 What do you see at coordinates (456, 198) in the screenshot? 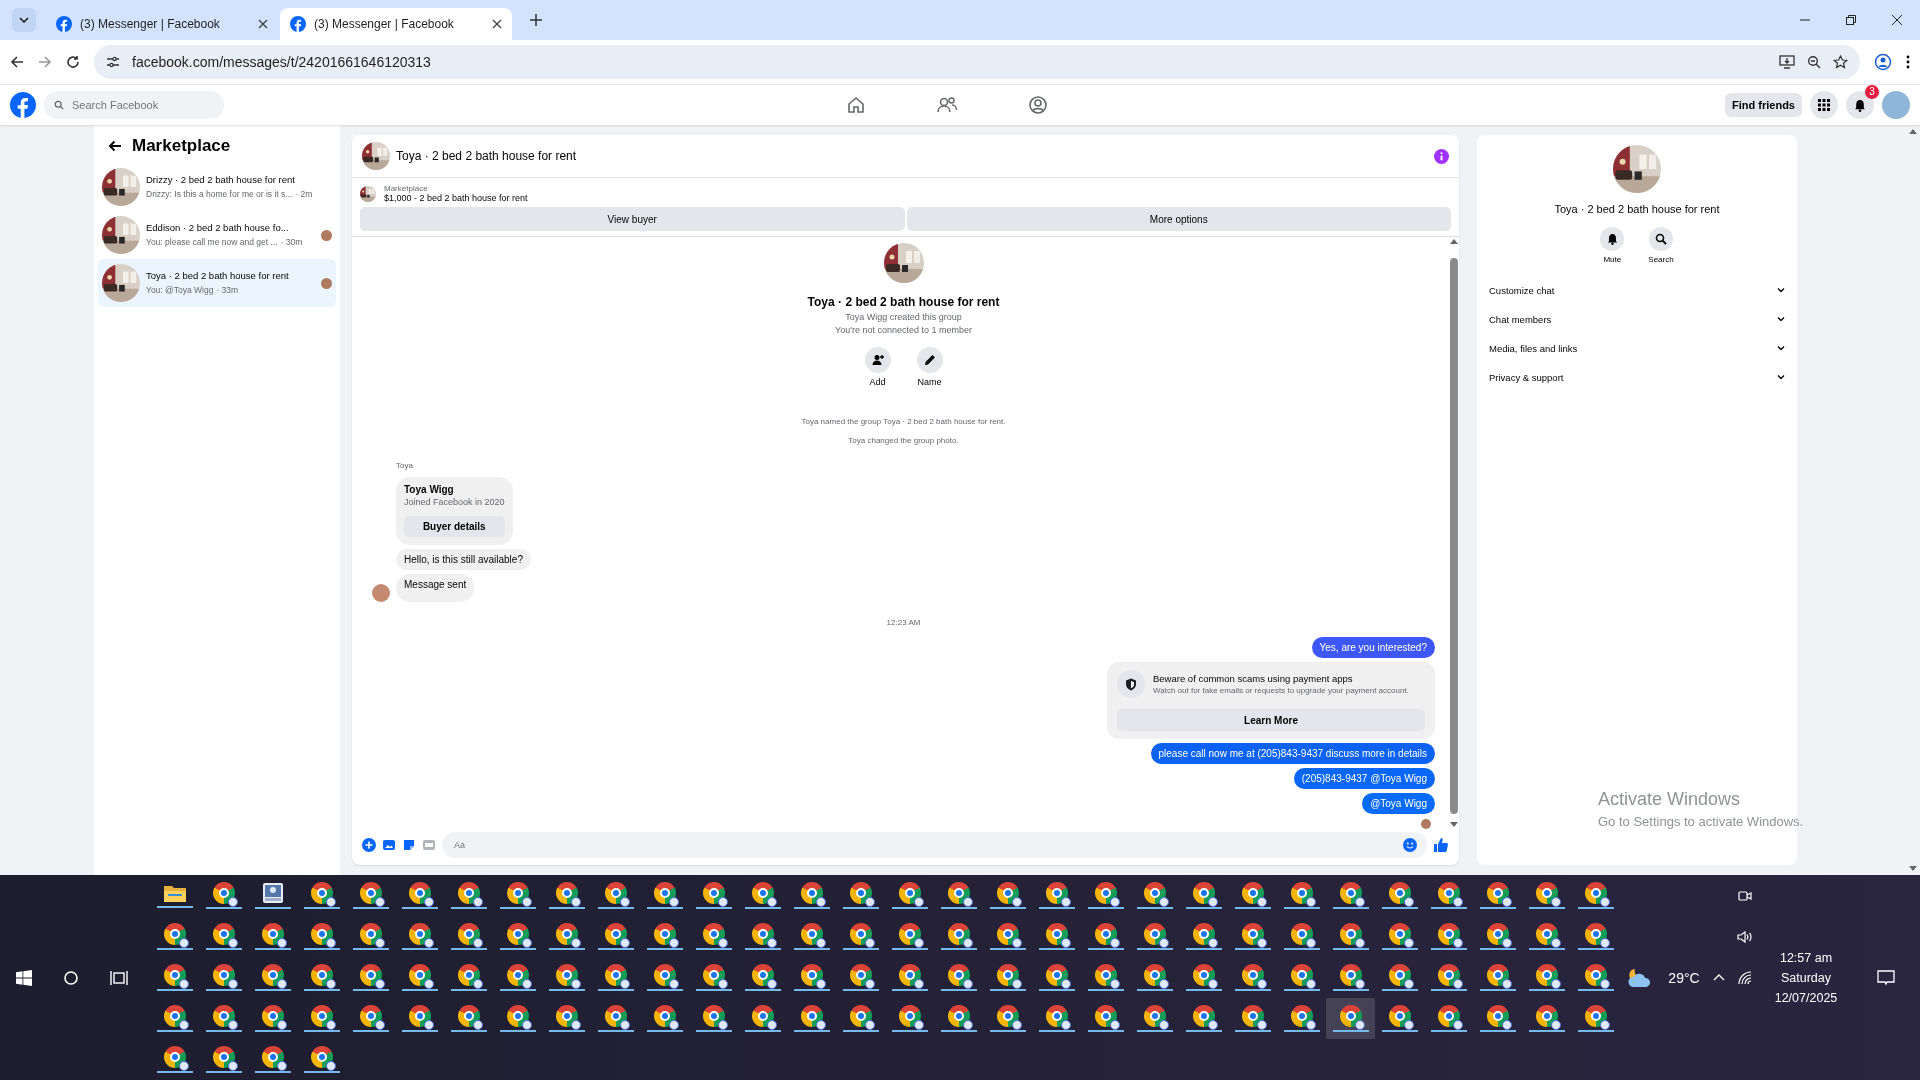
I see `listing-title: $1,000 - 2 bed 2 bath house for rent` at bounding box center [456, 198].